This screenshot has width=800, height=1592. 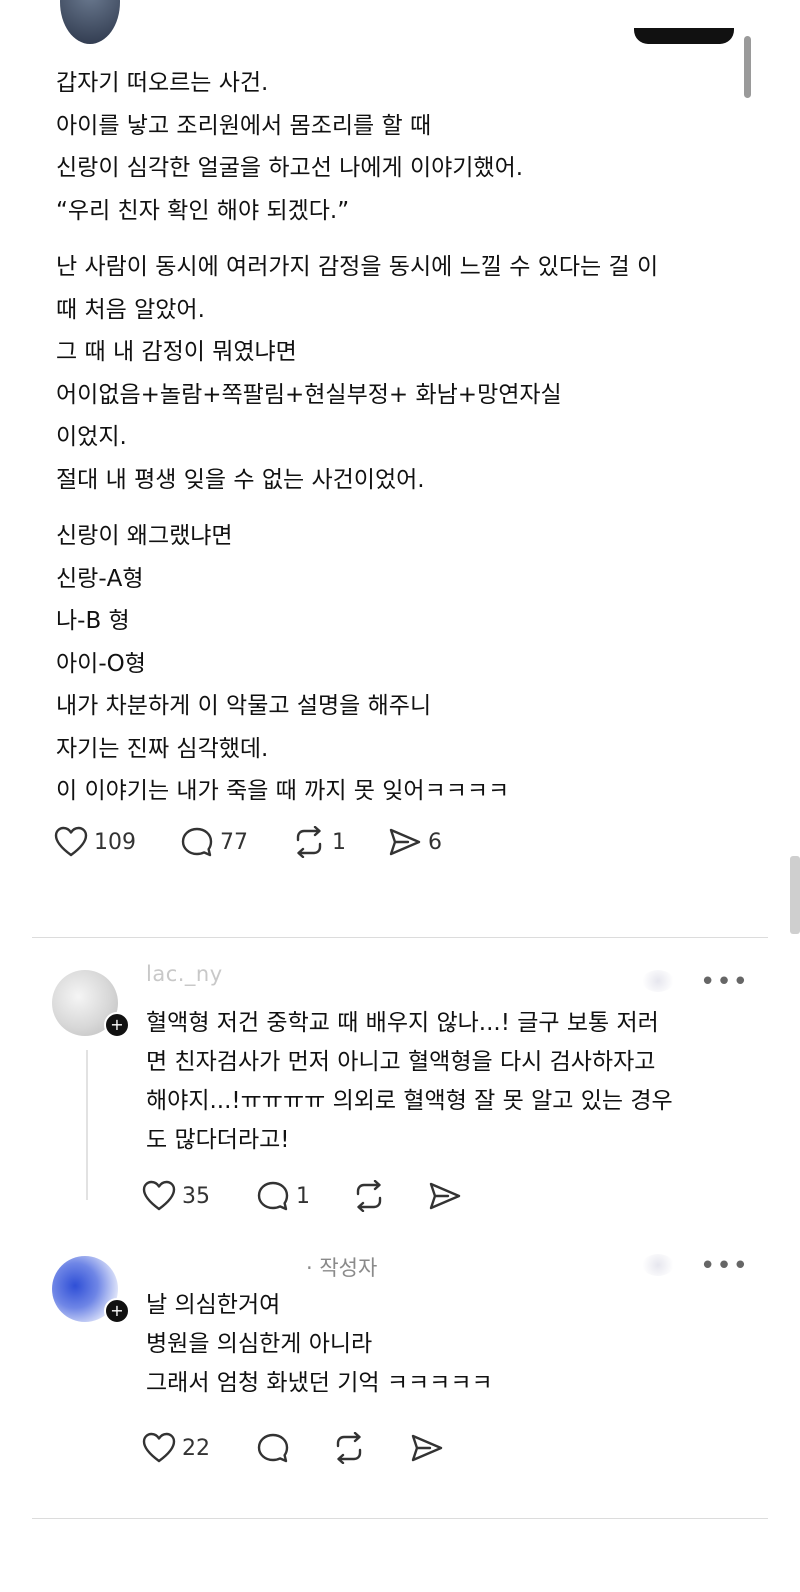 I want to click on like-button: 109, so click(x=95, y=842).